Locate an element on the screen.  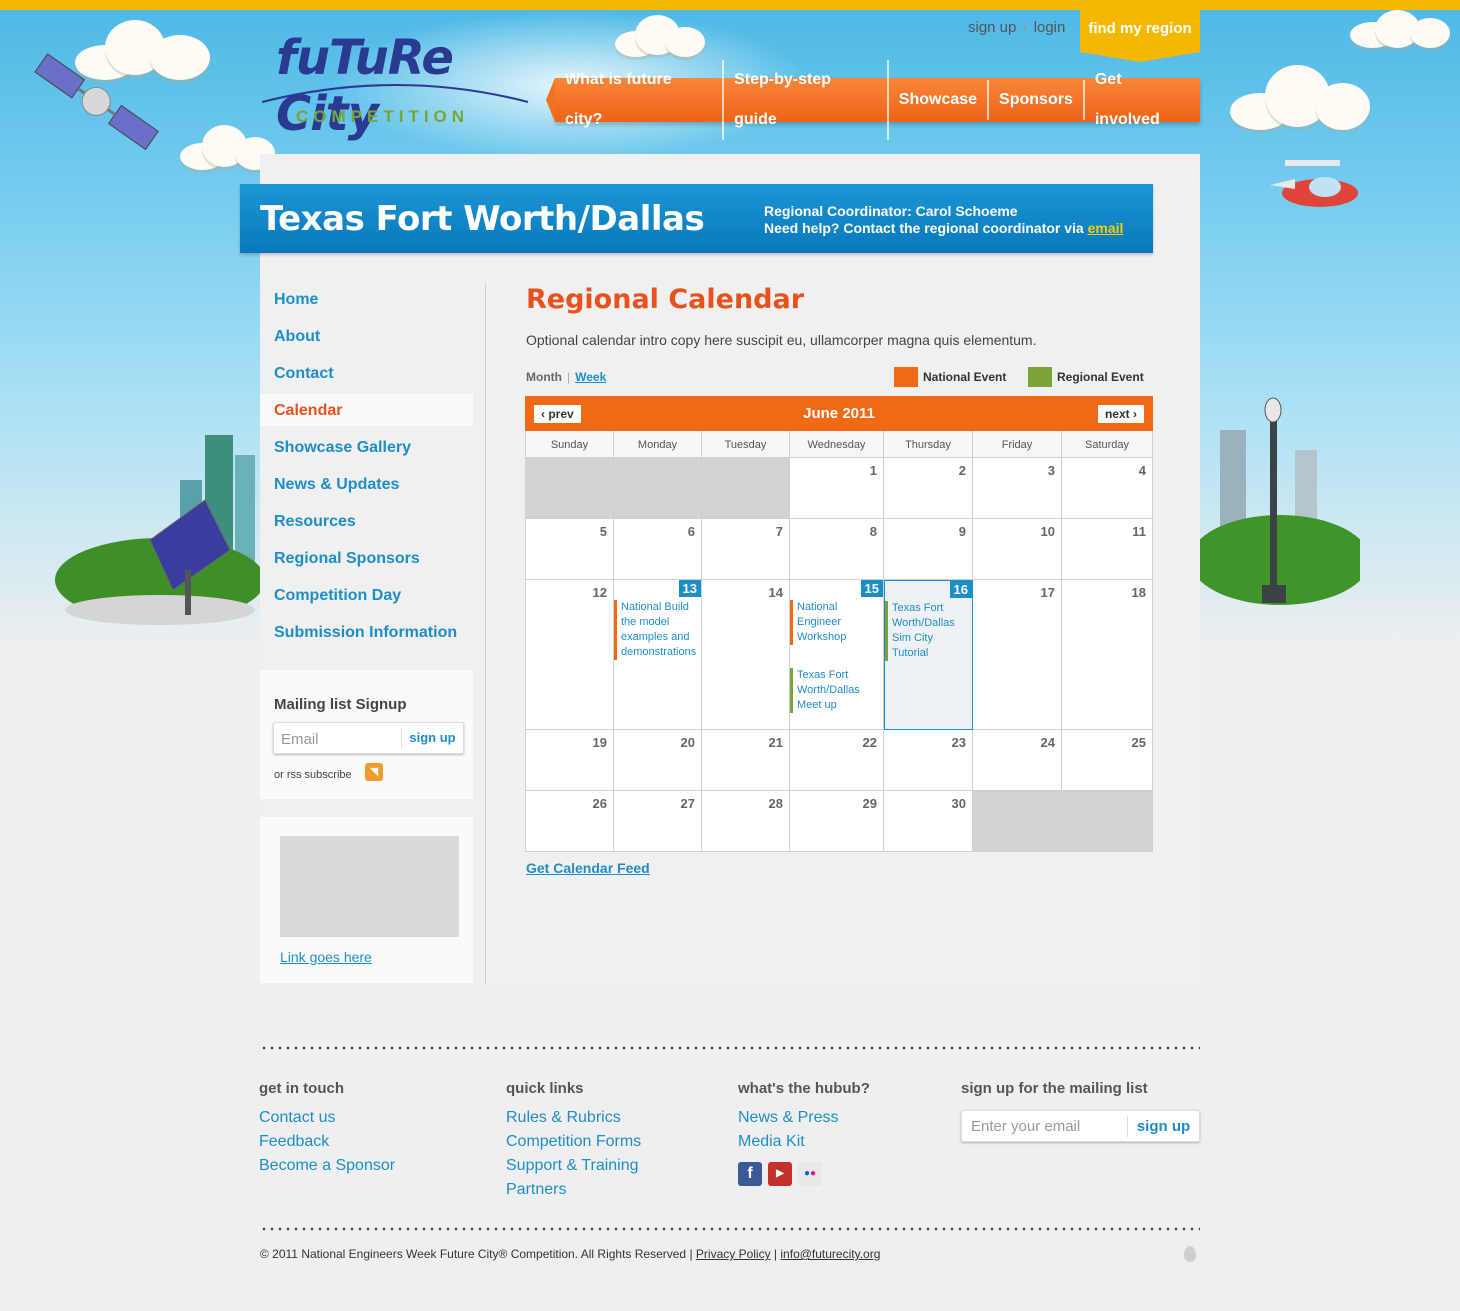
footer-news-press: News & Press is located at coordinates (804, 1118).